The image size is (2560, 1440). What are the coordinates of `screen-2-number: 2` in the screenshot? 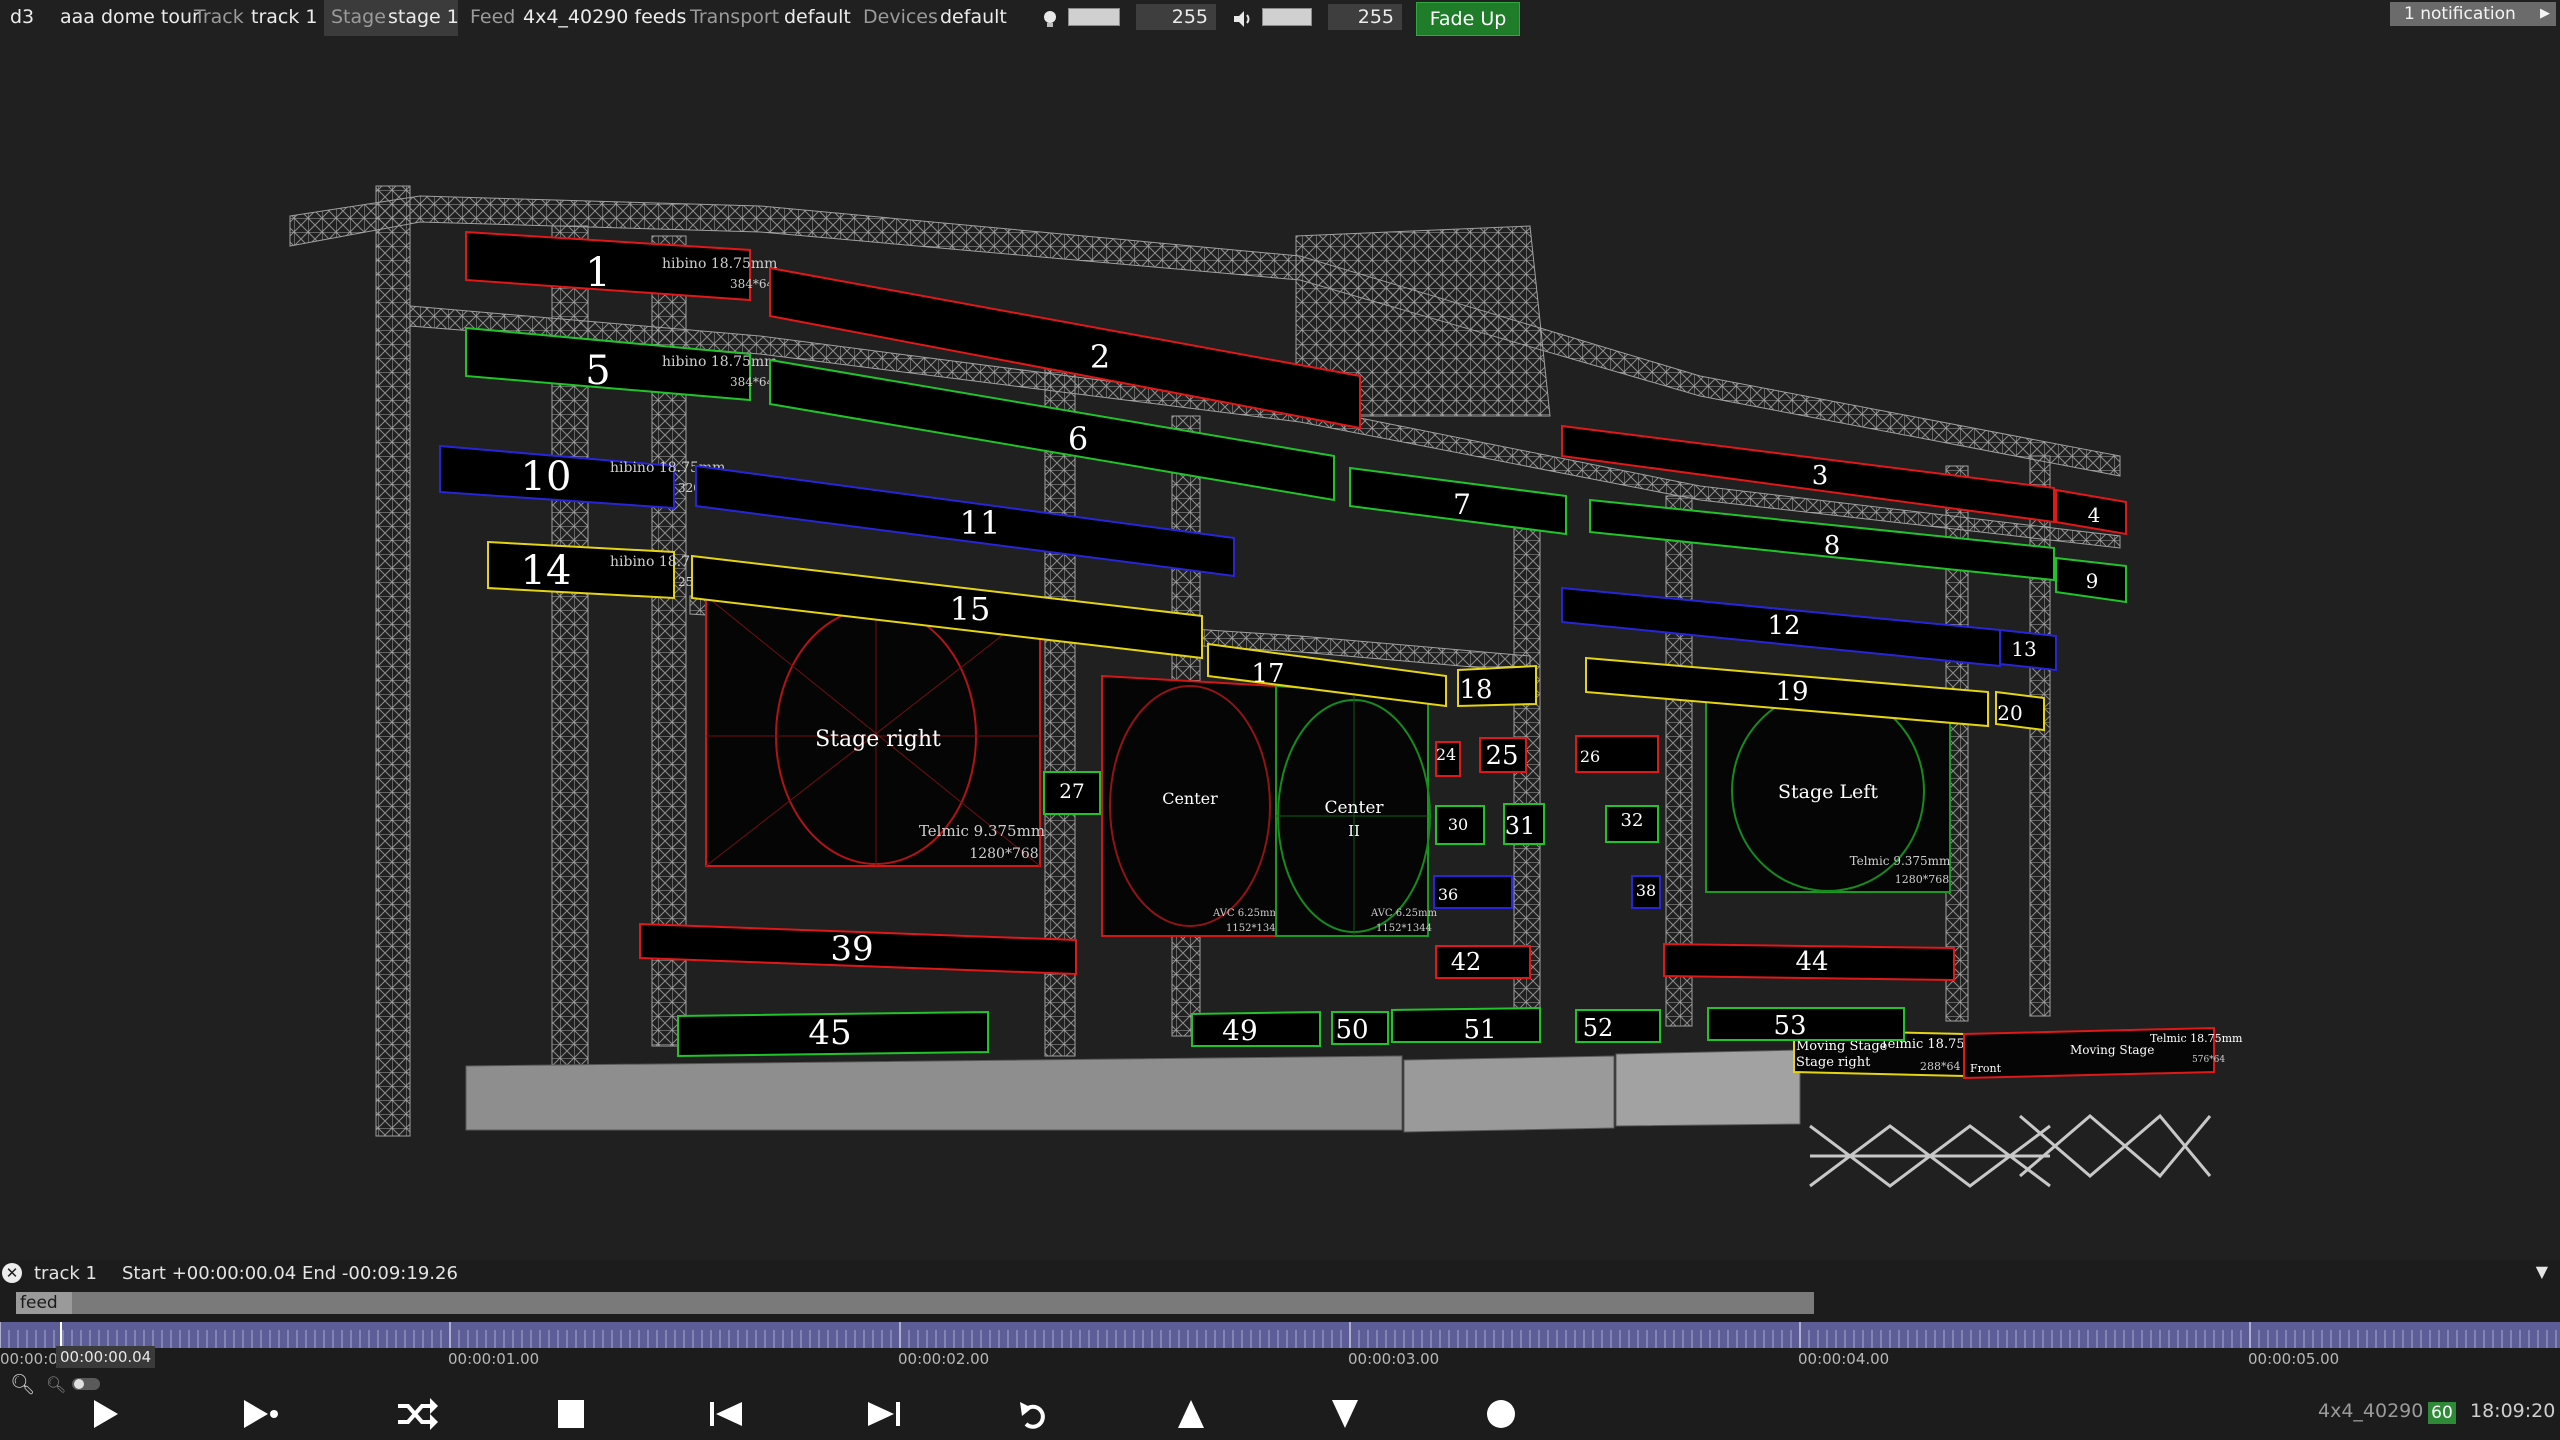 It's located at (1100, 357).